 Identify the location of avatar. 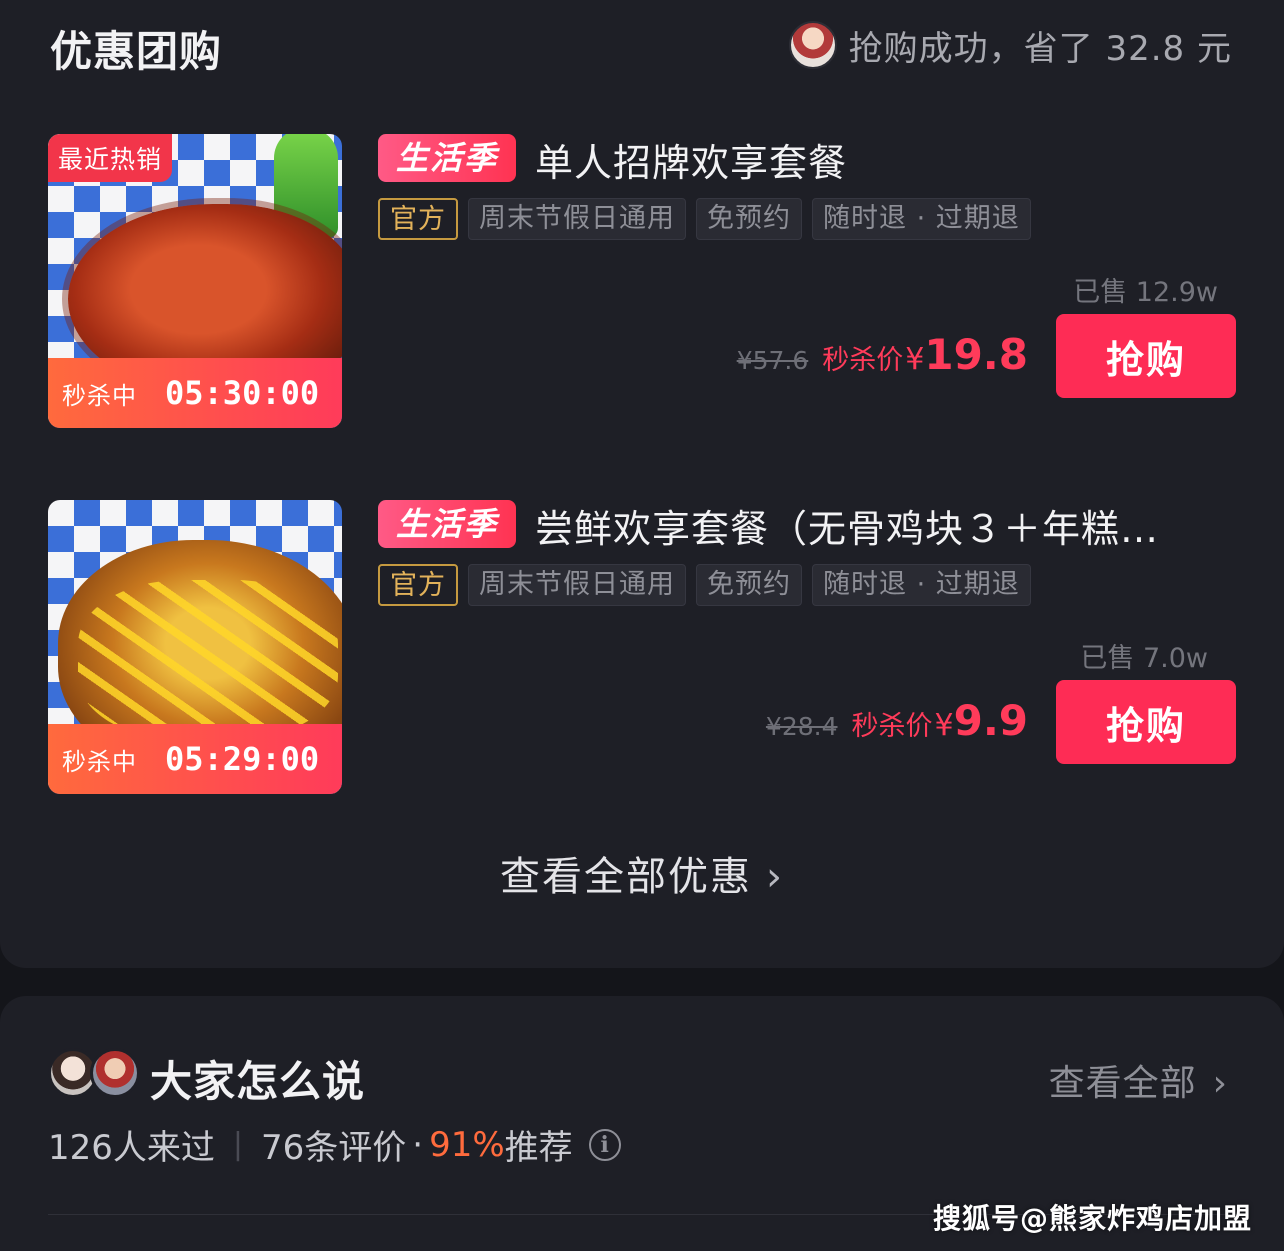
(115, 1073).